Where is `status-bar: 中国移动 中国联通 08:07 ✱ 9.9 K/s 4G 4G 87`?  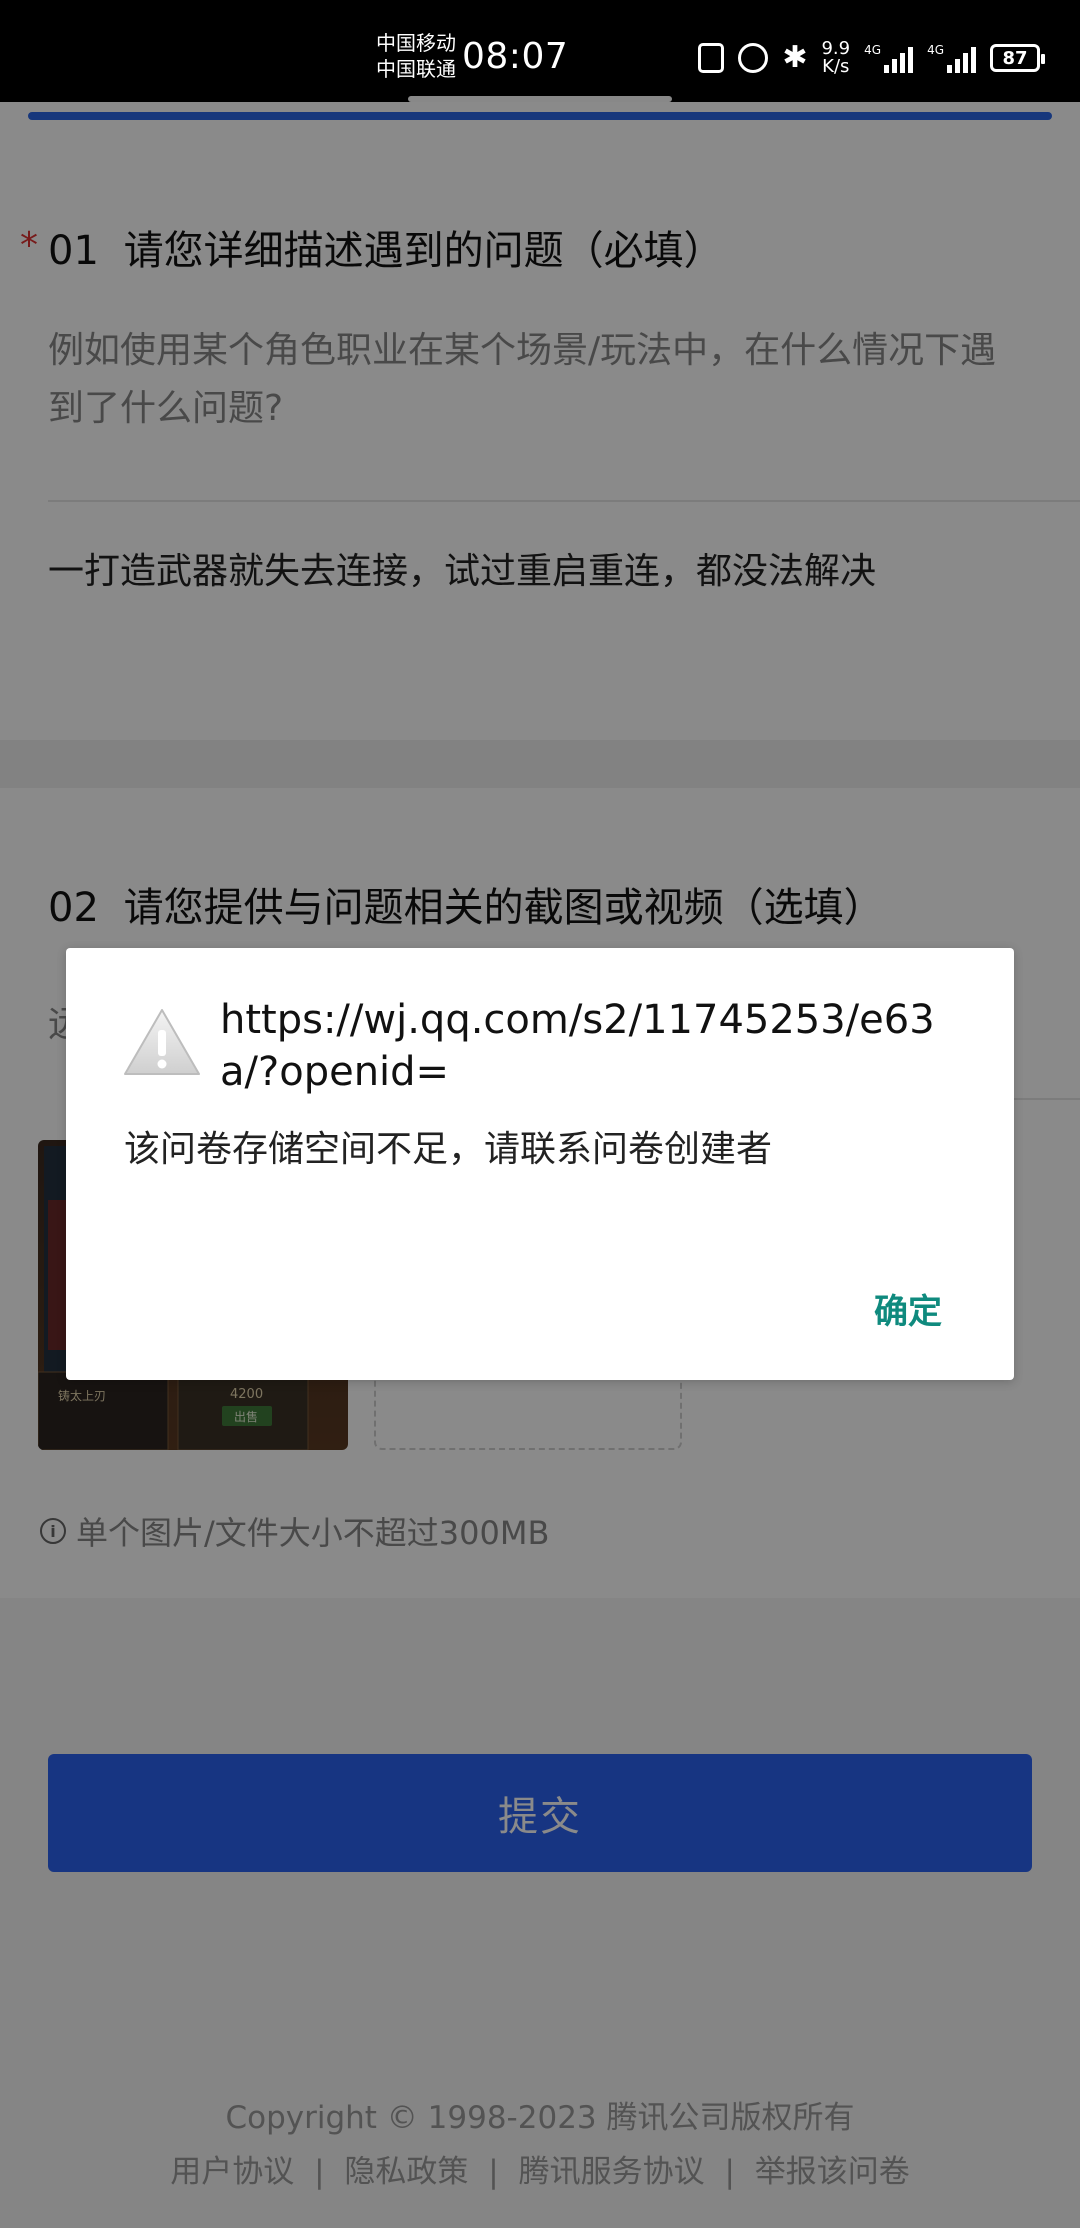
status-bar: 中国移动 中国联通 08:07 ✱ 9.9 K/s 4G 4G 87 is located at coordinates (540, 51).